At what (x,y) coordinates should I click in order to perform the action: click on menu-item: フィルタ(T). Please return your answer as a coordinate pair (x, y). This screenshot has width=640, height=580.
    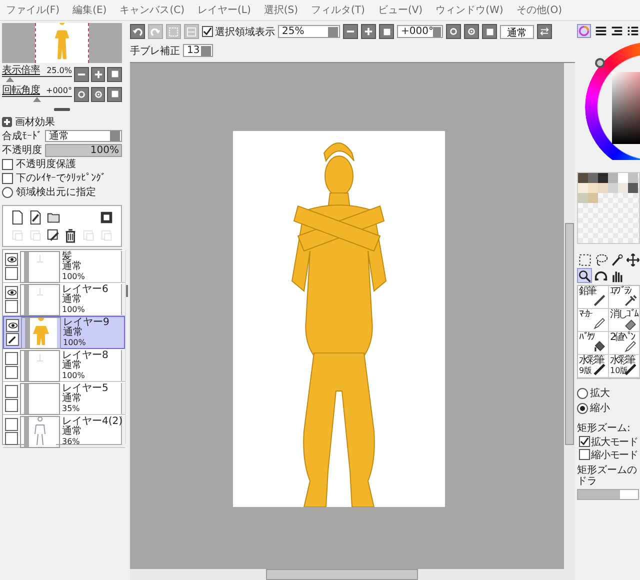
    Looking at the image, I should click on (338, 10).